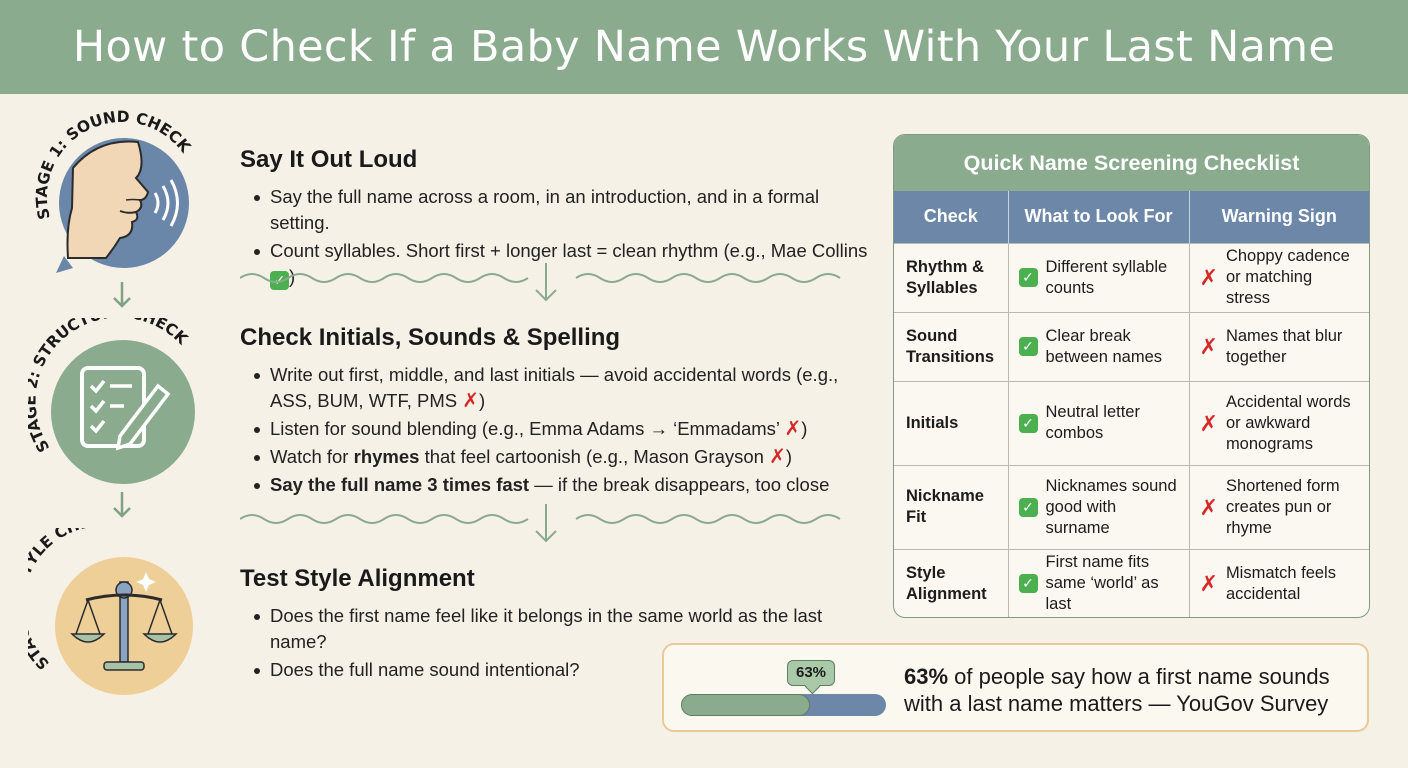 The width and height of the screenshot is (1408, 768). I want to click on progress-bar-fill, so click(746, 705).